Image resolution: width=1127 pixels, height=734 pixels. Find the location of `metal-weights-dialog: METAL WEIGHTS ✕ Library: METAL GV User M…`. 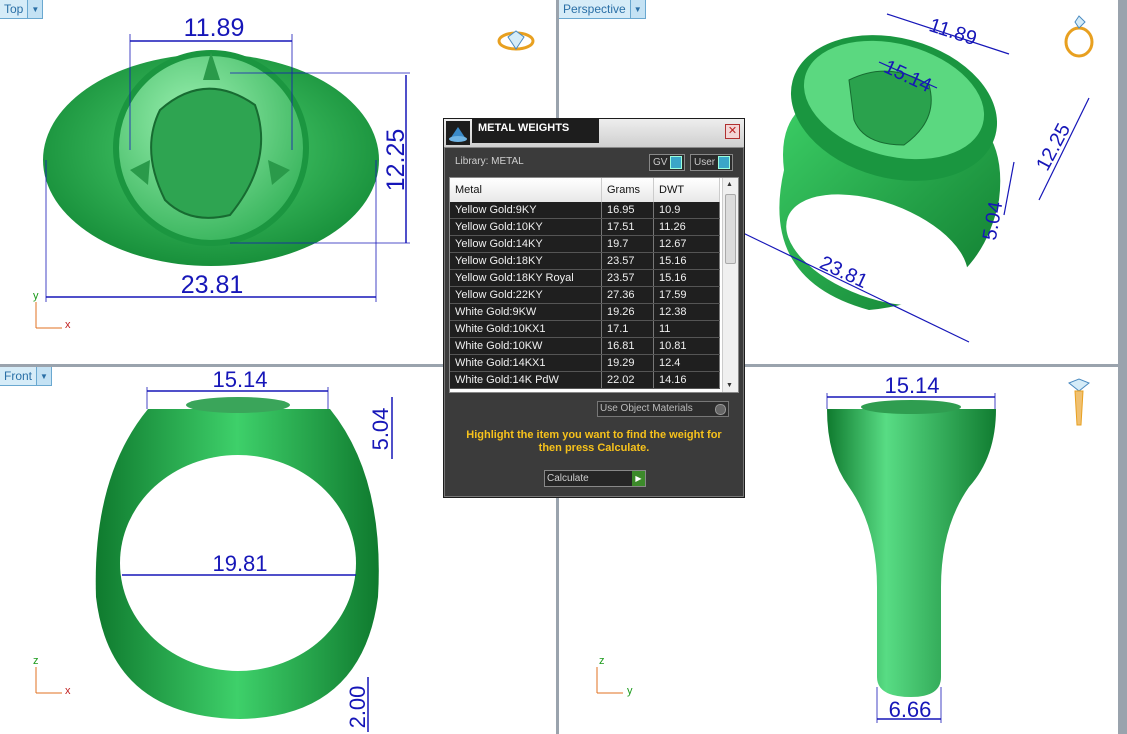

metal-weights-dialog: METAL WEIGHTS ✕ Library: METAL GV User M… is located at coordinates (594, 308).